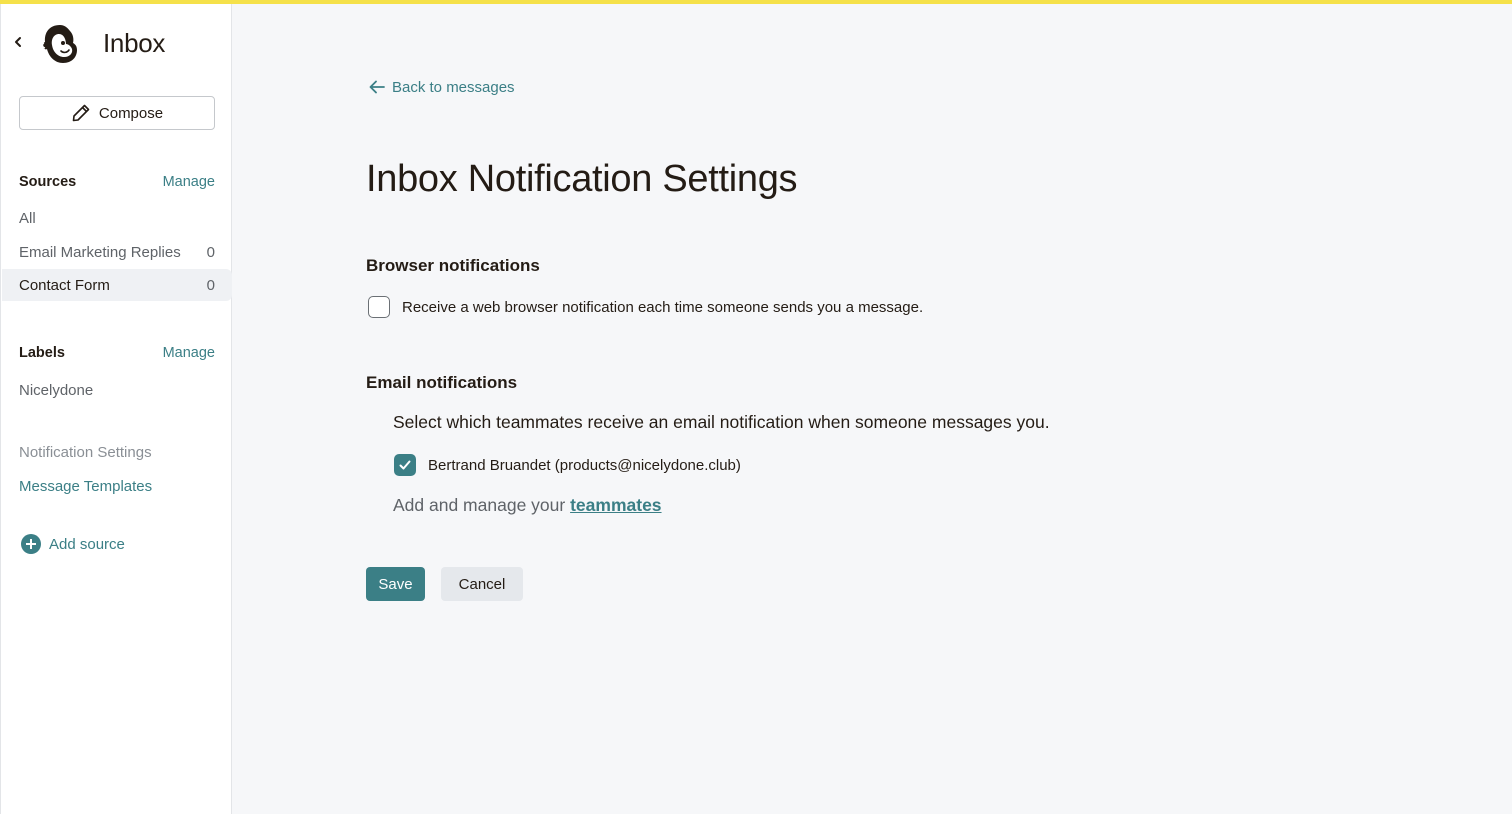 Image resolution: width=1512 pixels, height=814 pixels. Describe the element at coordinates (117, 390) in the screenshot. I see `label-item-nicelydone: Nicelydone` at that location.